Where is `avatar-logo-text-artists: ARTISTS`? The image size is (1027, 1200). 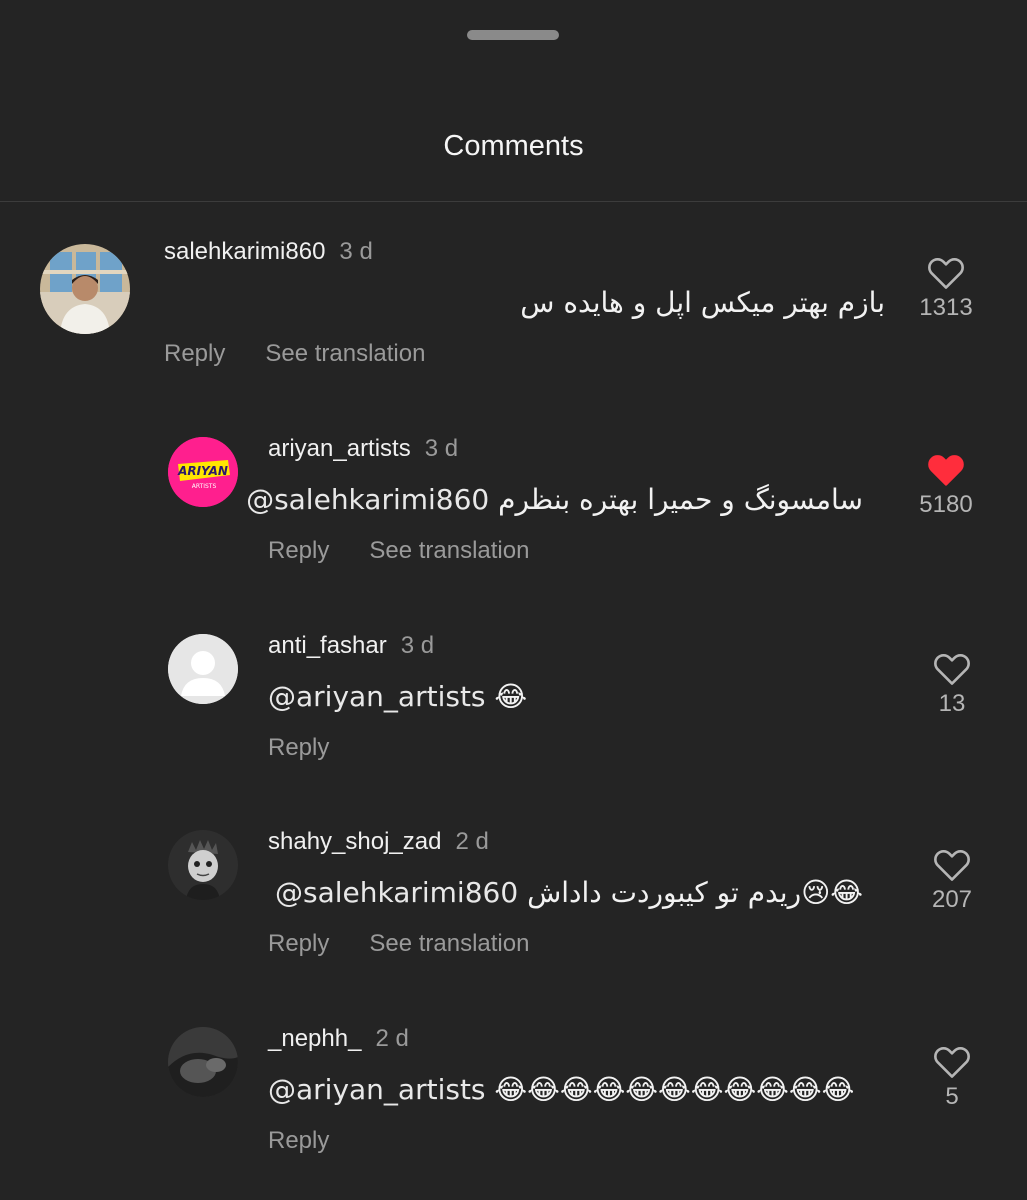
avatar-logo-text-artists: ARTISTS is located at coordinates (204, 486).